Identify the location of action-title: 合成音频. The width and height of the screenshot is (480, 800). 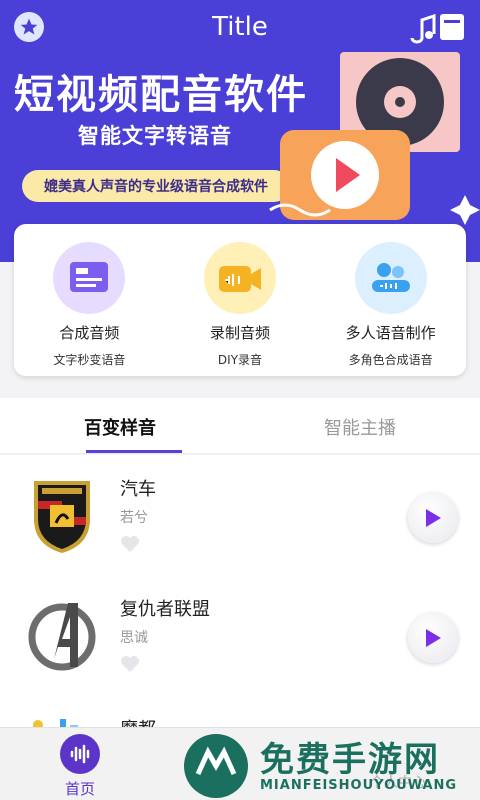
(89, 333).